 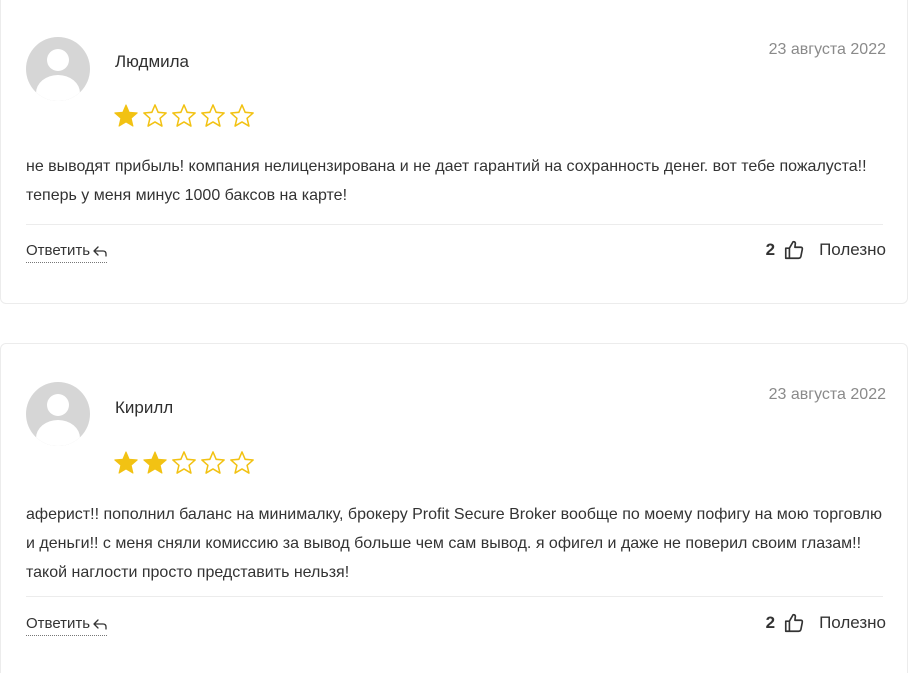 I want to click on review-author: Людмила, so click(x=152, y=61).